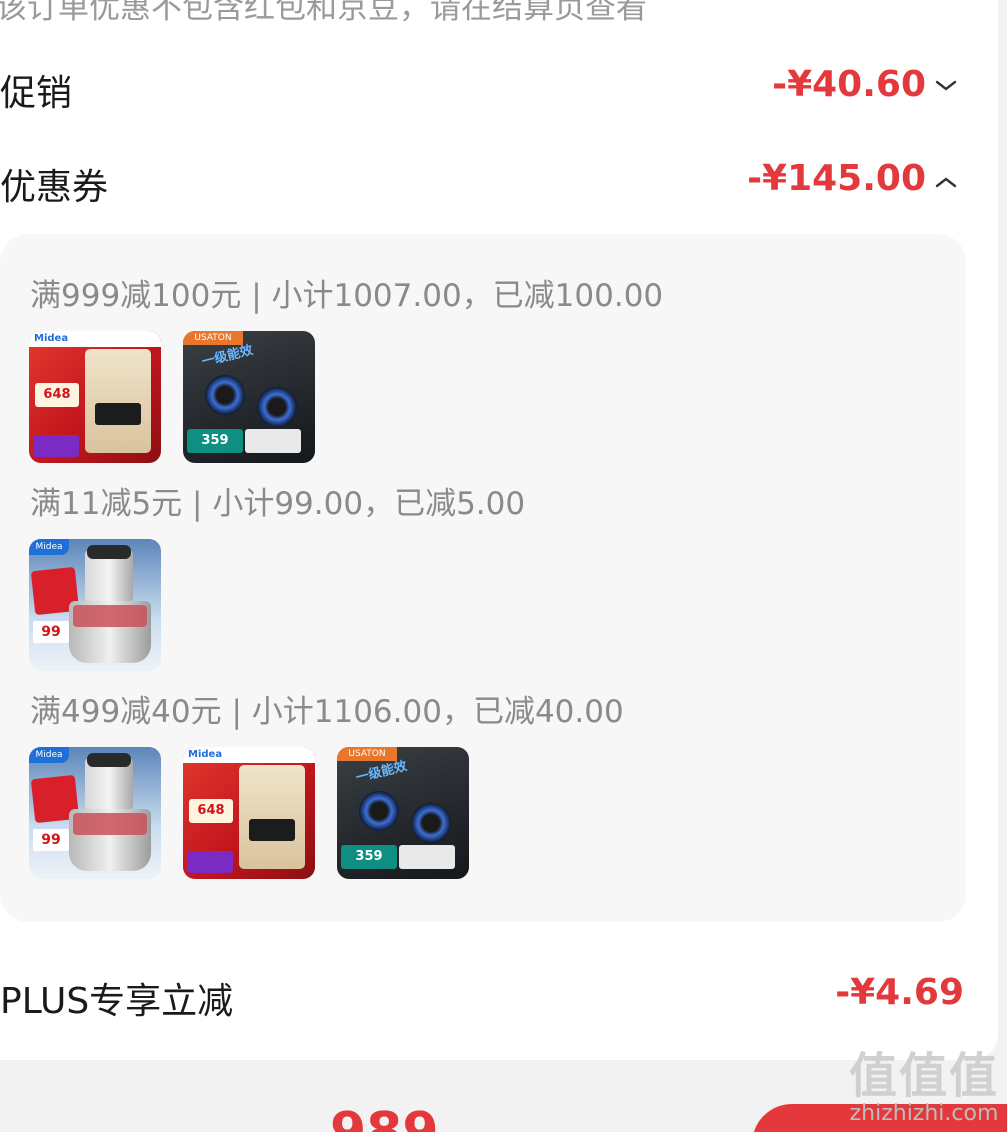 Image resolution: width=1007 pixels, height=1132 pixels. What do you see at coordinates (278, 504) in the screenshot?
I see `coupon-group-title: 满11减5元 | 小计99.00，已减5.00` at bounding box center [278, 504].